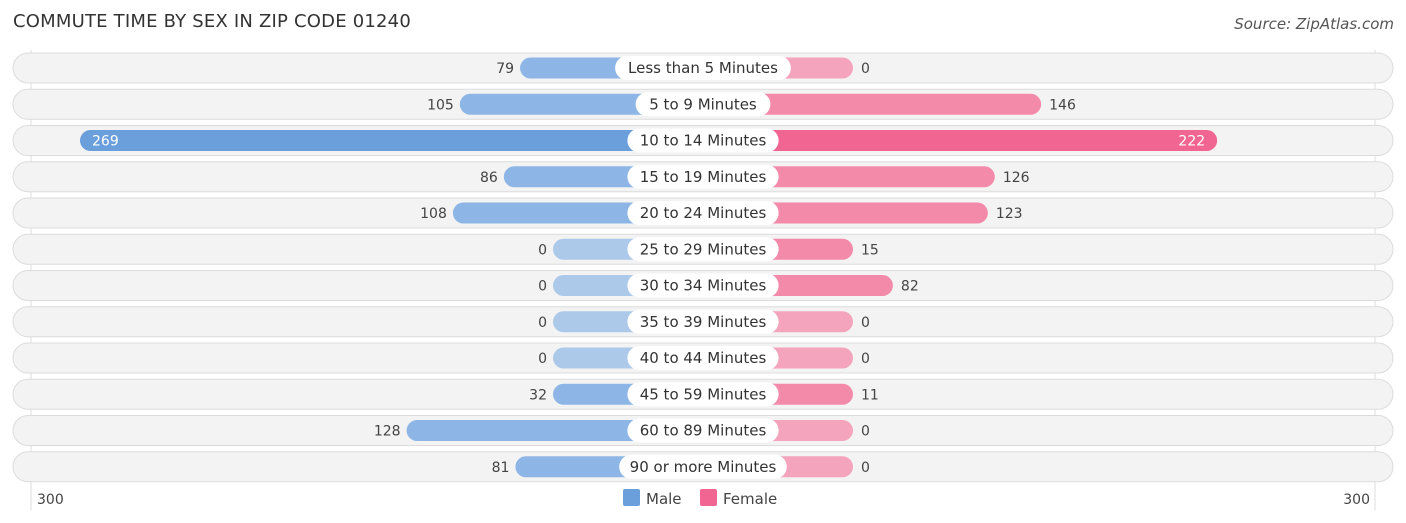  What do you see at coordinates (387, 432) in the screenshot?
I see `male-value-label: 128` at bounding box center [387, 432].